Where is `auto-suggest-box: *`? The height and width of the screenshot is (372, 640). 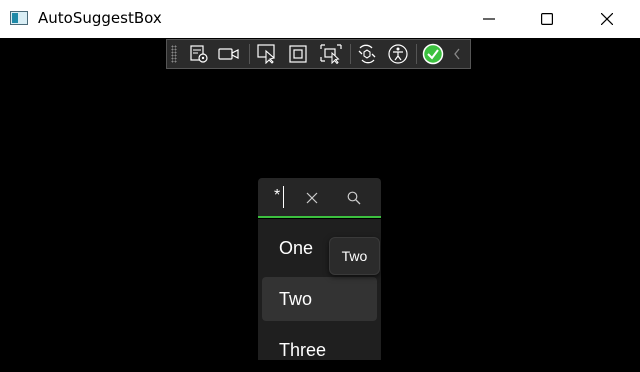 auto-suggest-box: * is located at coordinates (319, 198).